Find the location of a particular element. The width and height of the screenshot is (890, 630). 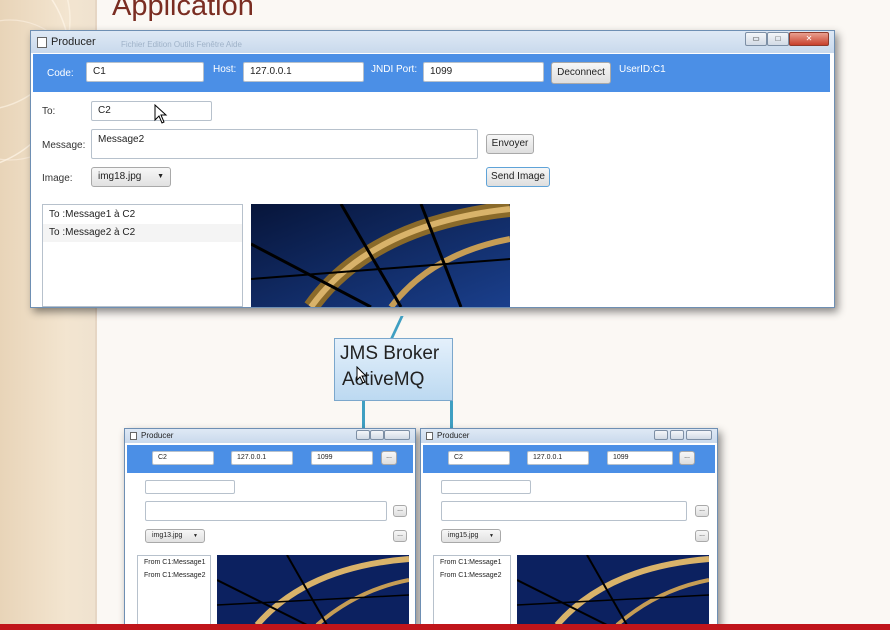

to-field: C2 is located at coordinates (151, 111).